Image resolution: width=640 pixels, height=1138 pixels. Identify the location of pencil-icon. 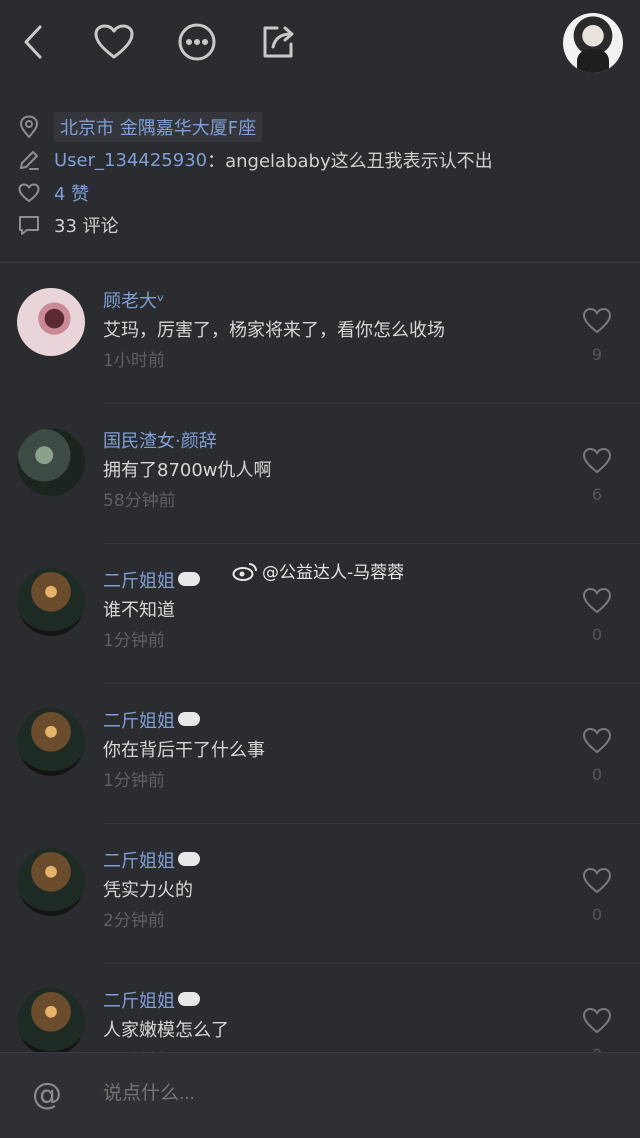
(29, 160).